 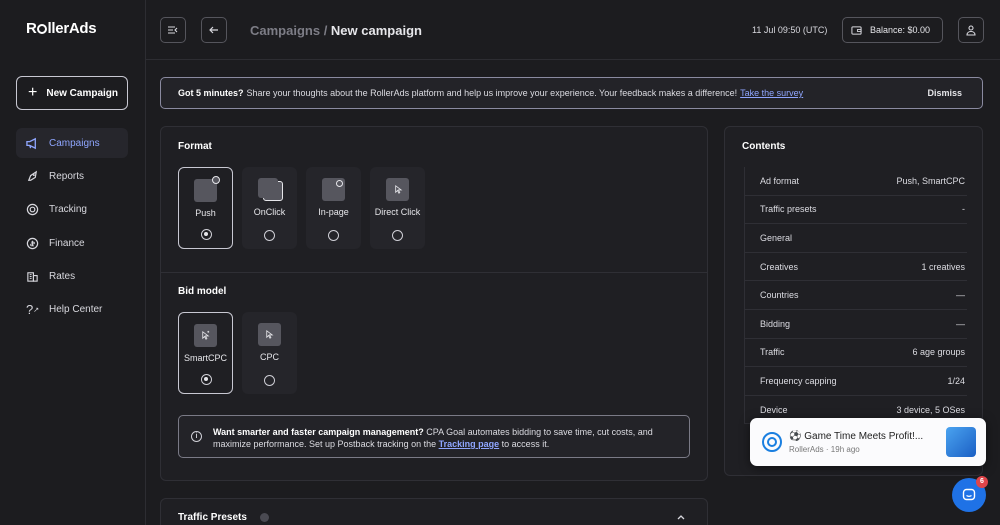 I want to click on new-campaign-button: + New Campaign, so click(x=72, y=93).